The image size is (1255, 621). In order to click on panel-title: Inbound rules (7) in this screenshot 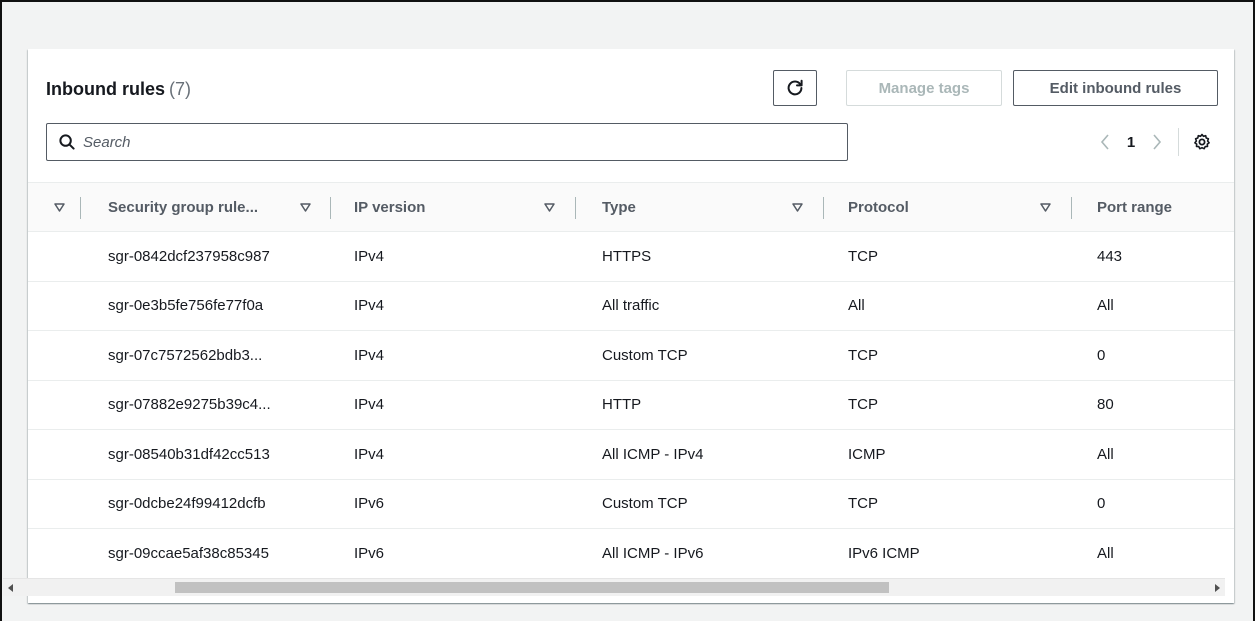, I will do `click(118, 89)`.